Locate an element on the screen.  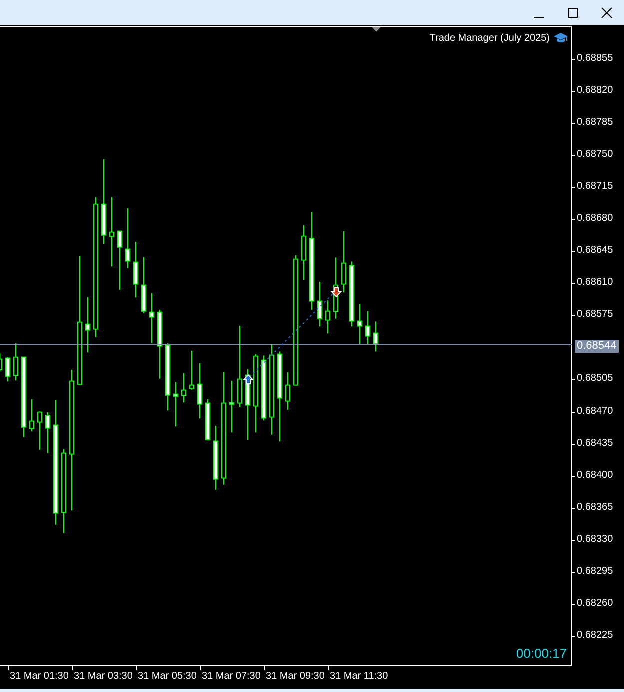
price-label: 0.68715 is located at coordinates (598, 197).